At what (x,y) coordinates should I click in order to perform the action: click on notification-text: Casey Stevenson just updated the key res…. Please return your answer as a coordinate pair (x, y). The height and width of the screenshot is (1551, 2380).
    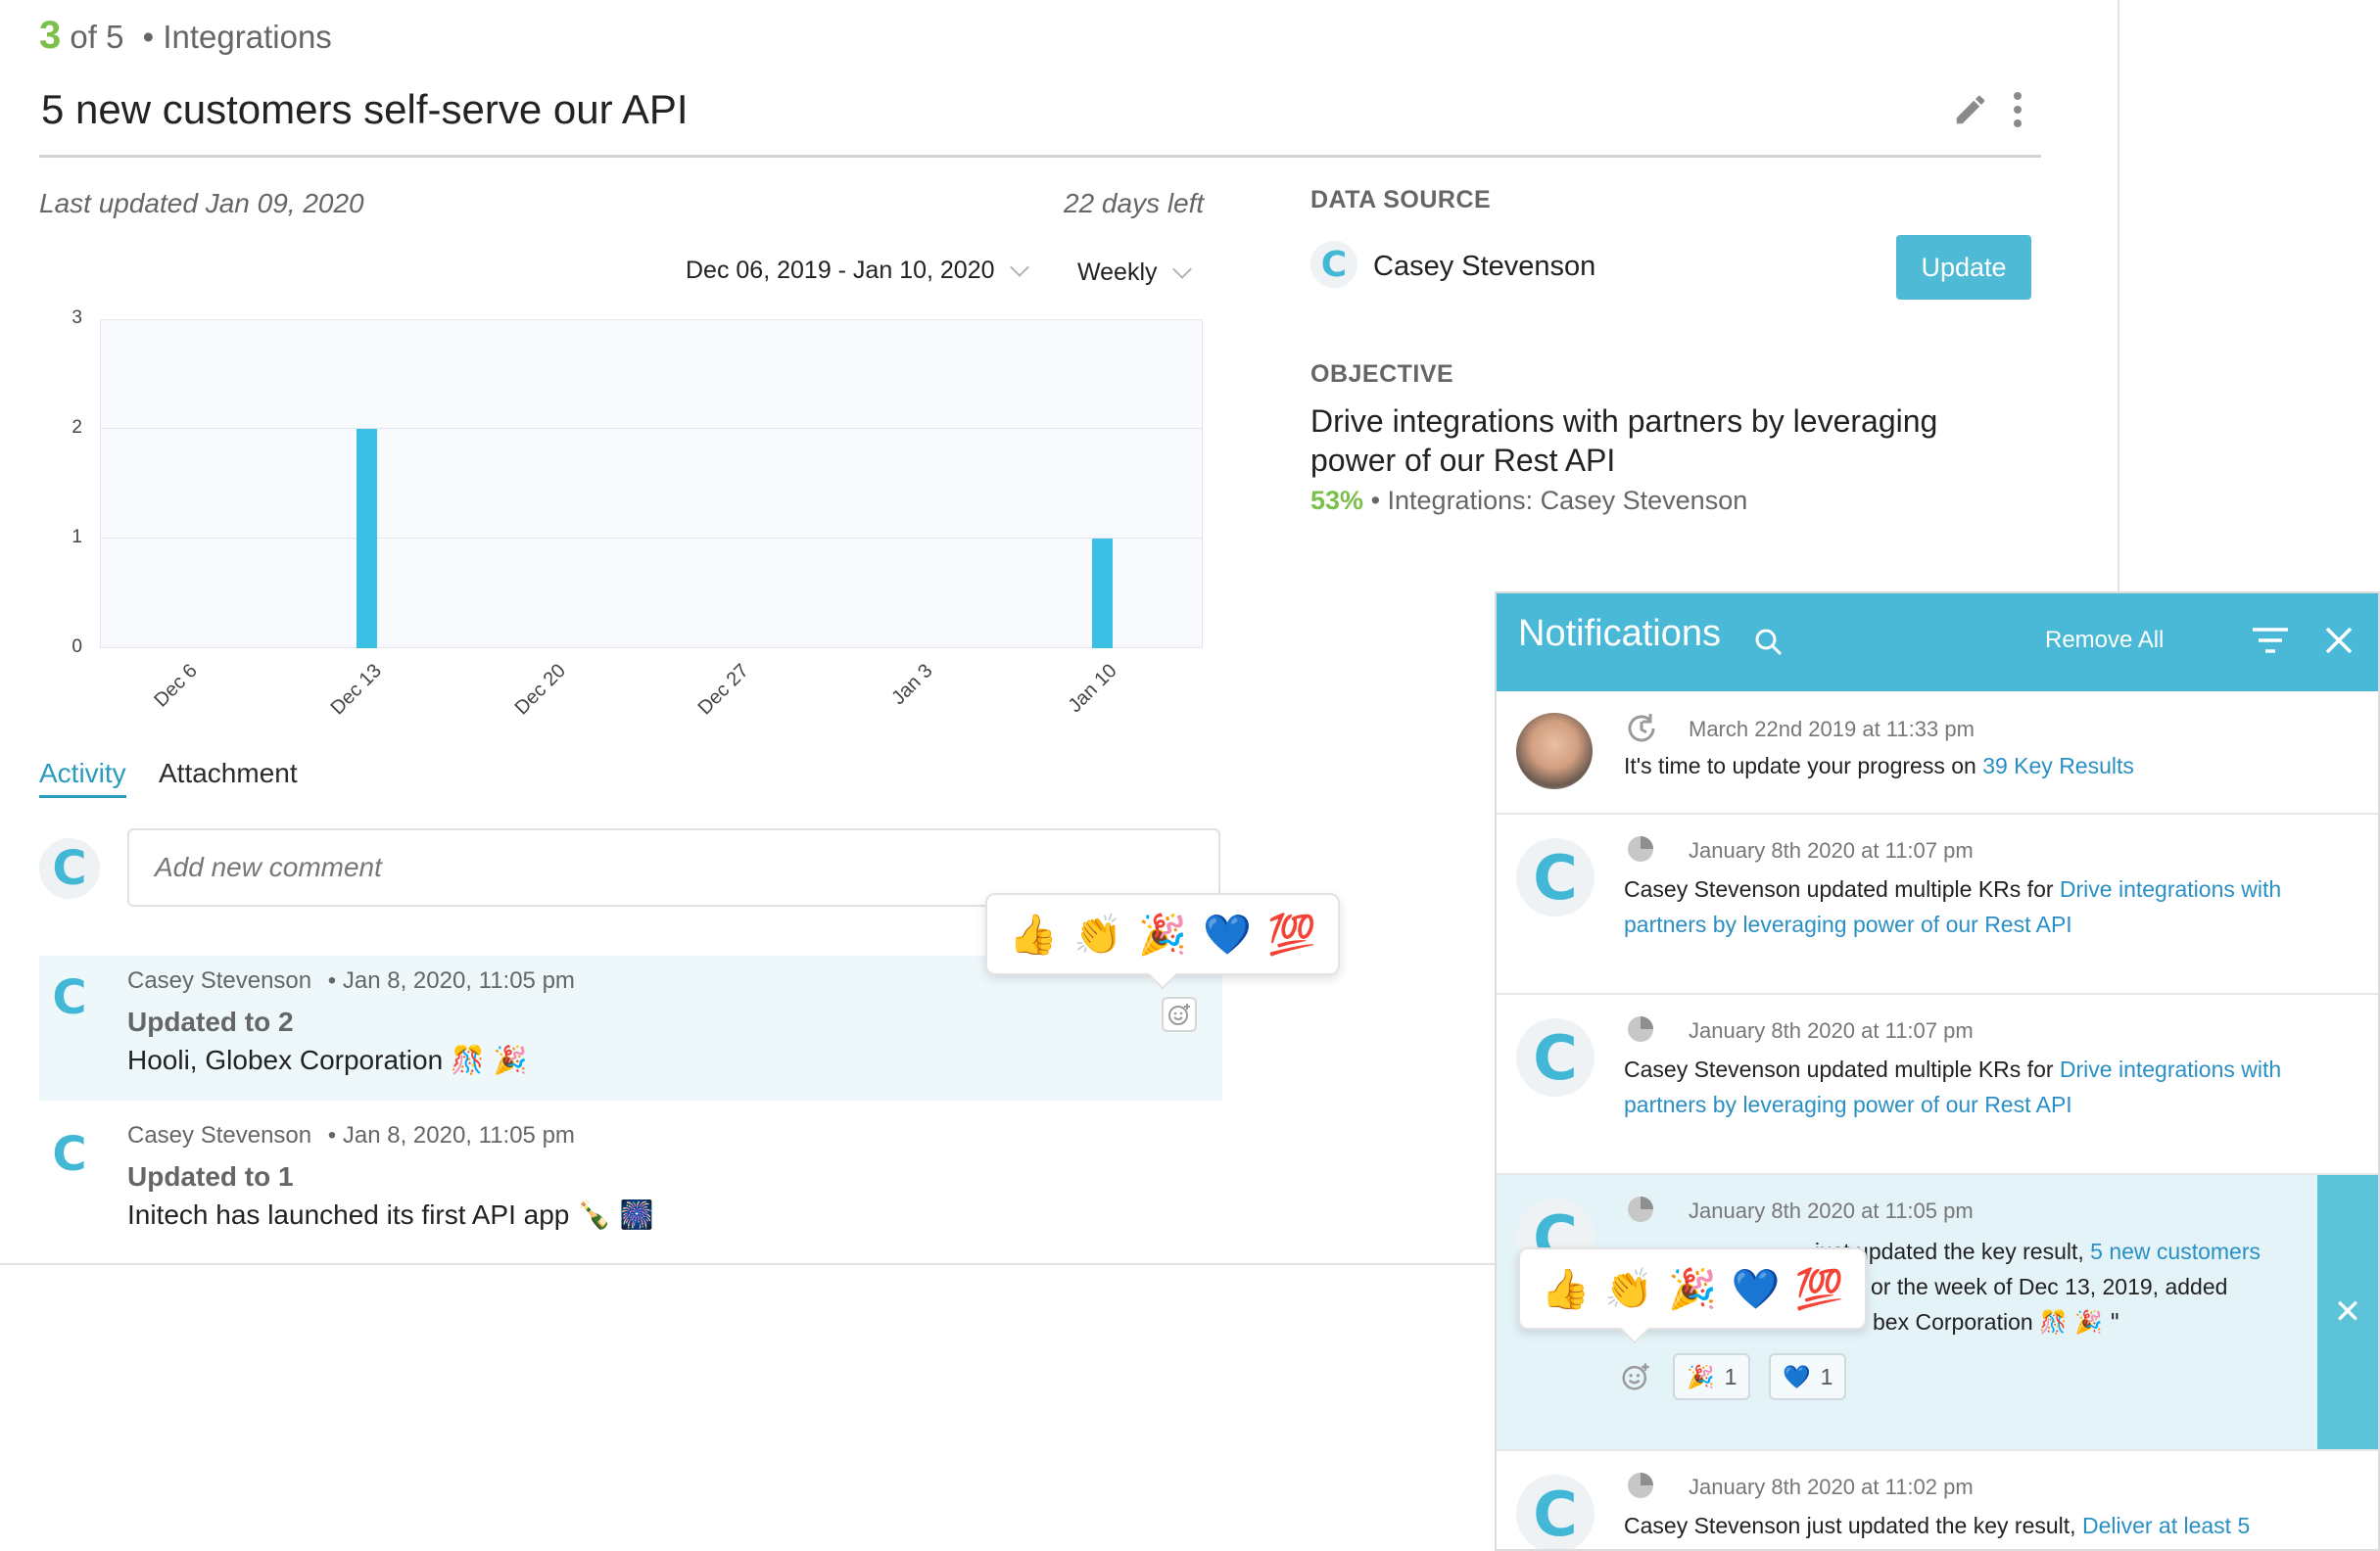
    Looking at the image, I should click on (1966, 1525).